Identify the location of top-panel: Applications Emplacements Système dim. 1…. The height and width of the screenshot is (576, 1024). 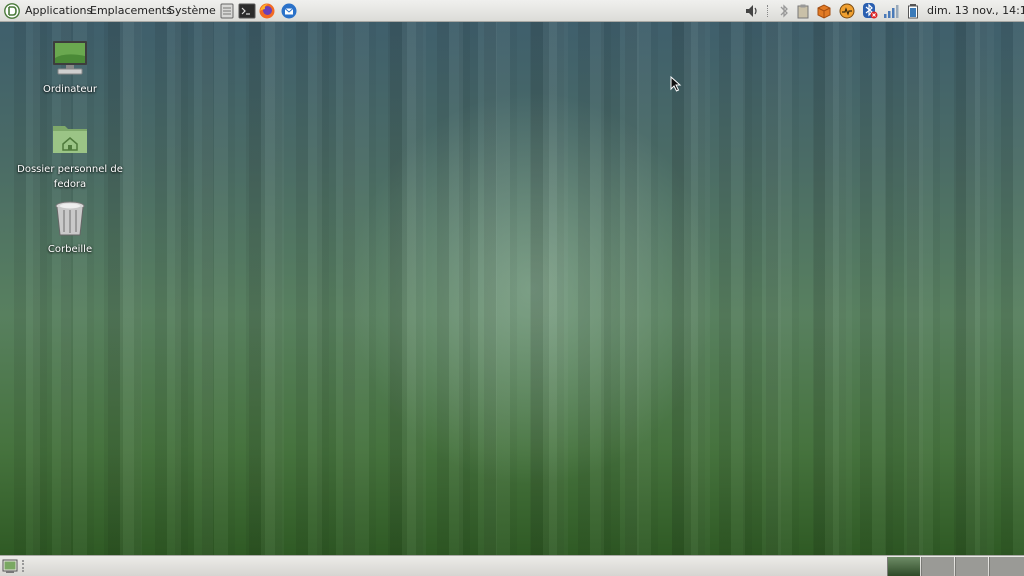
(512, 11).